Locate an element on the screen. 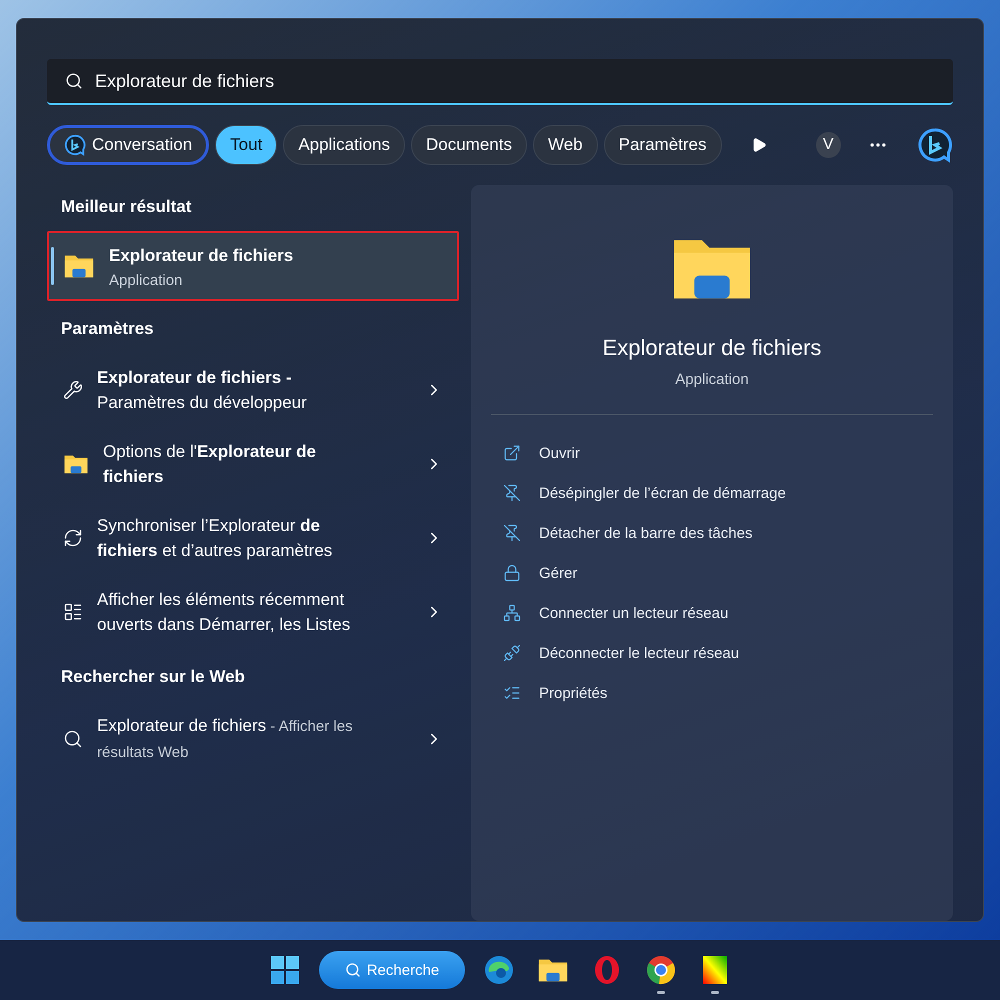  result-item: Explorateur de fichiers - Afficher les résultats Web is located at coordinates (253, 739).